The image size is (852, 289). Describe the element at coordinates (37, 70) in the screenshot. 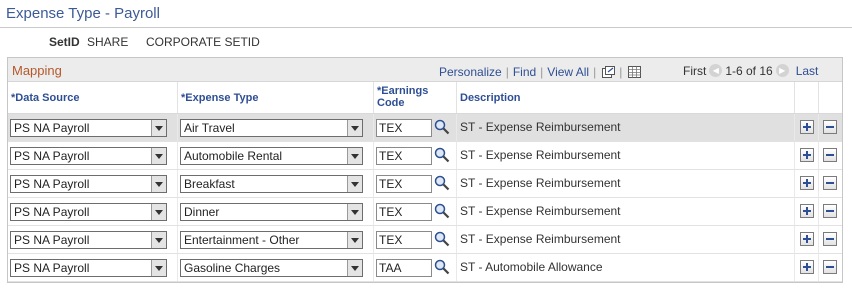

I see `grid-title: Mapping` at that location.